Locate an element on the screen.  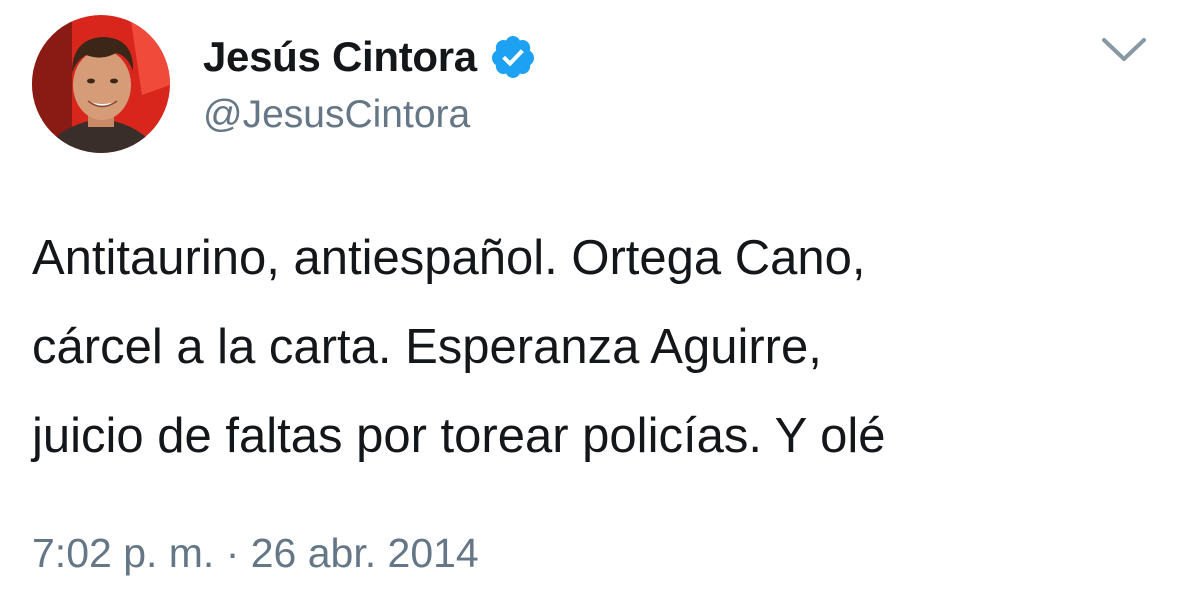
author-handle: @JesusCintora is located at coordinates (336, 115).